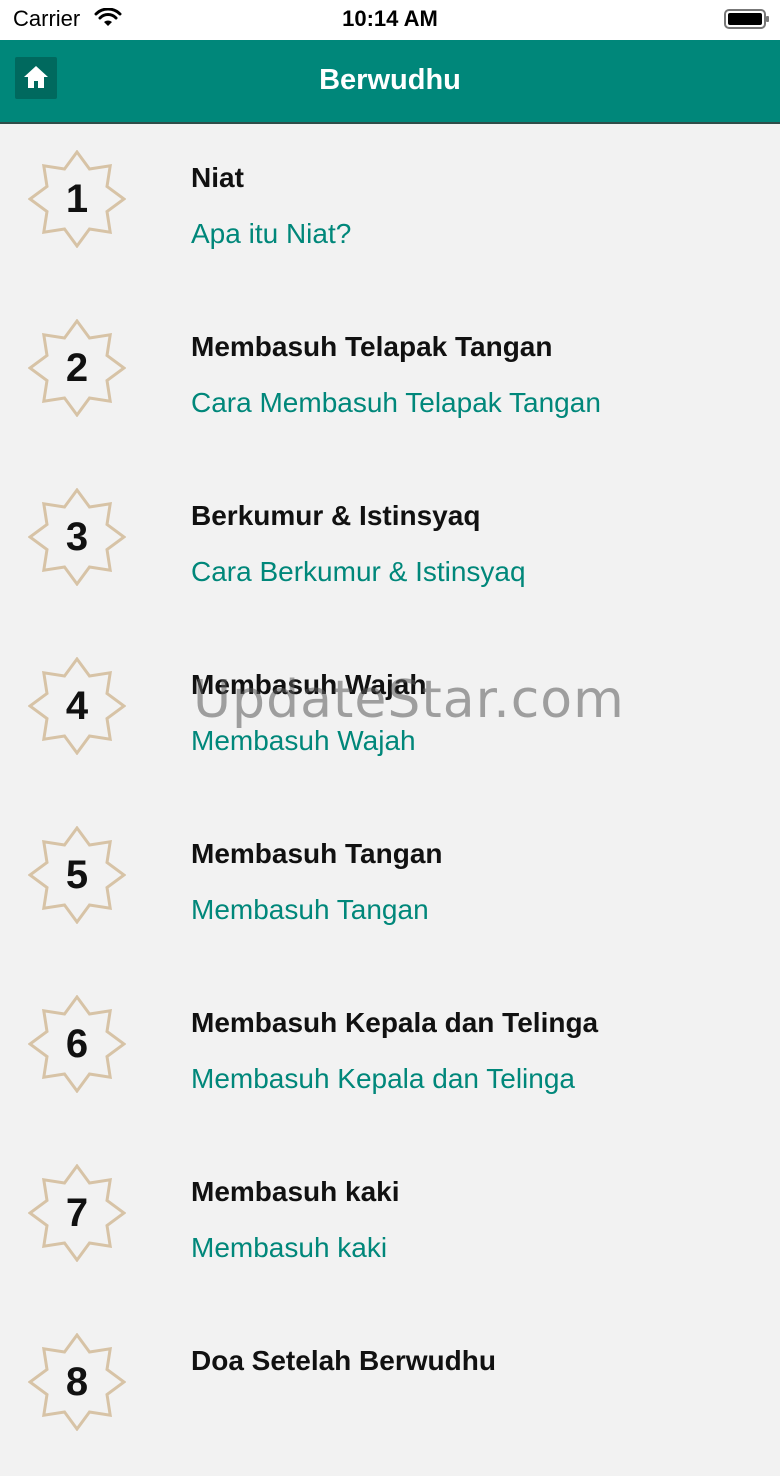 Image resolution: width=780 pixels, height=1476 pixels. I want to click on list-item: 1 Niat Apa itu Niat?, so click(390, 208).